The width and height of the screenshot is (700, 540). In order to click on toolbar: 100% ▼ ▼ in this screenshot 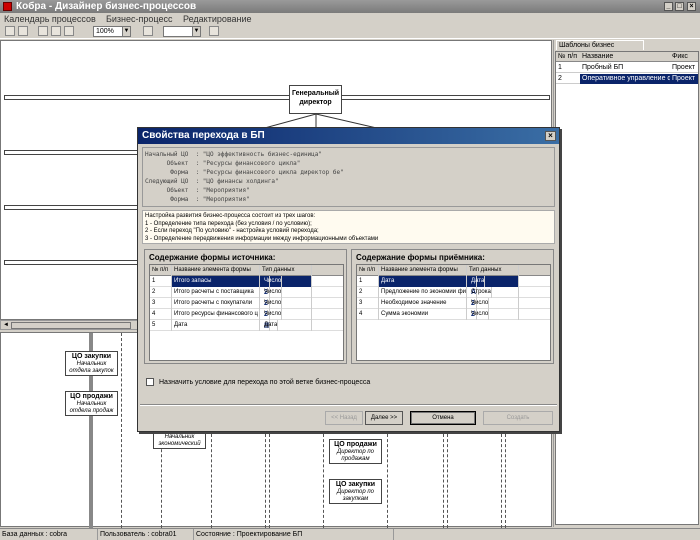, I will do `click(350, 32)`.